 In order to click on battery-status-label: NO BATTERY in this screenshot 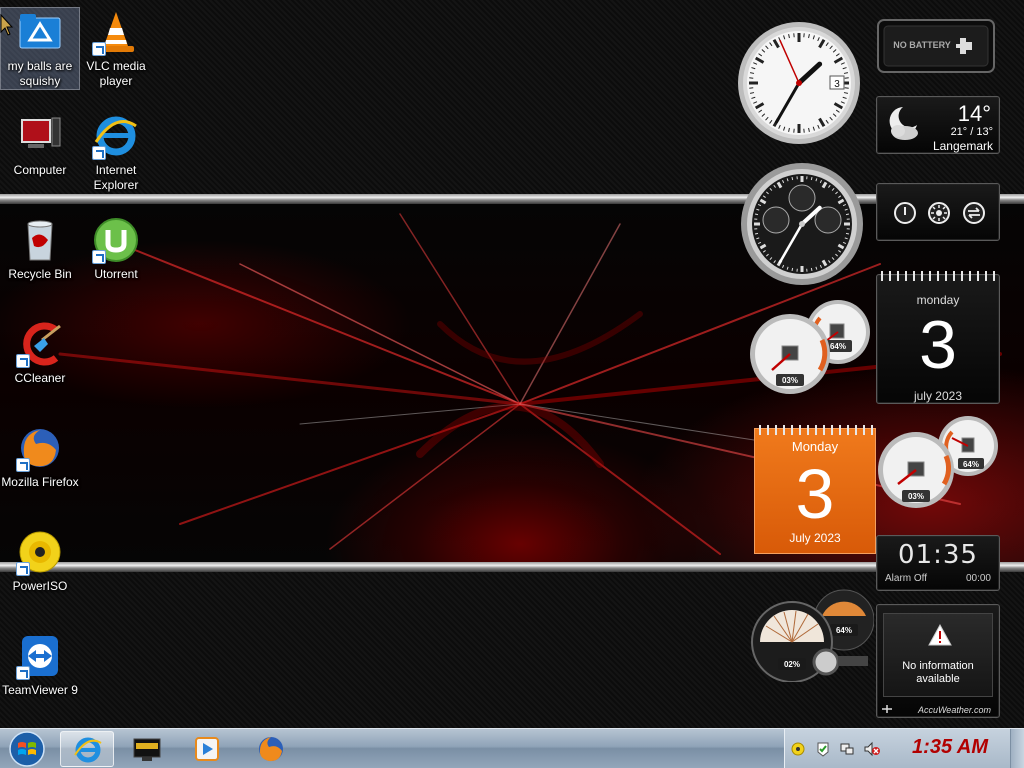, I will do `click(922, 45)`.